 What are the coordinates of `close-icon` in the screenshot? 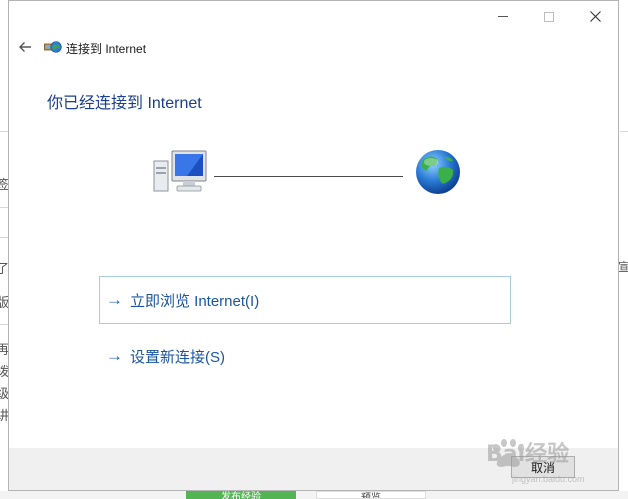 It's located at (595, 16).